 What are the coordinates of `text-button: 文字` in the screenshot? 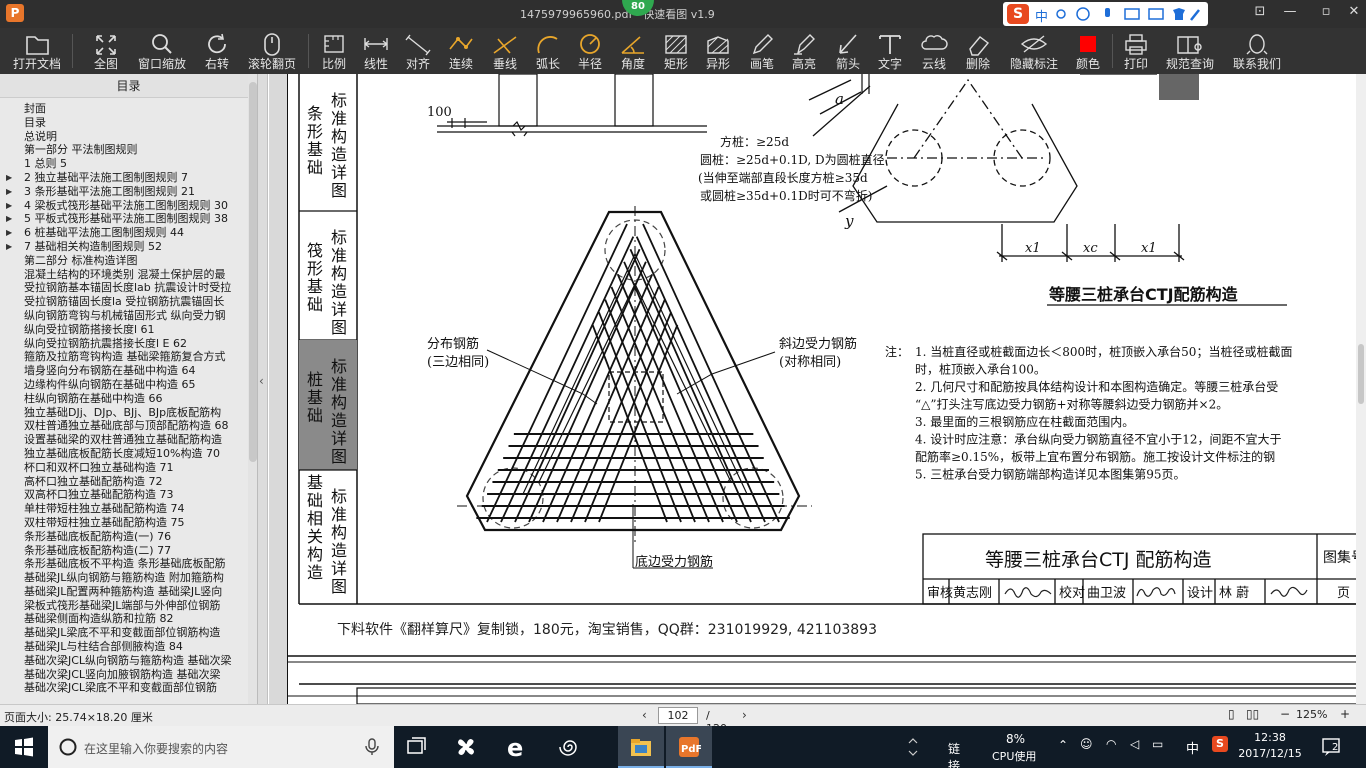 It's located at (890, 51).